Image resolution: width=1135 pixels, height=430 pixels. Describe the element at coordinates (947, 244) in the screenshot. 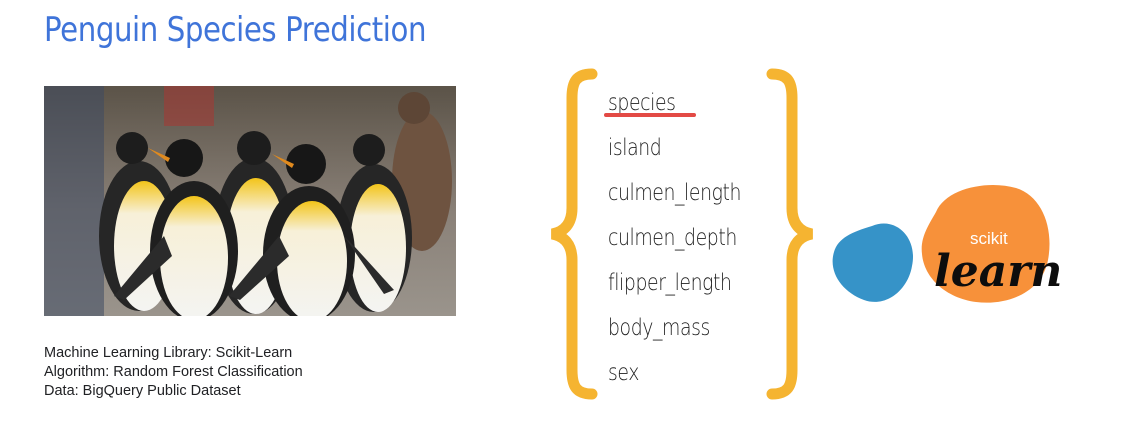

I see `scikit-learn-logo: scikit learn` at that location.